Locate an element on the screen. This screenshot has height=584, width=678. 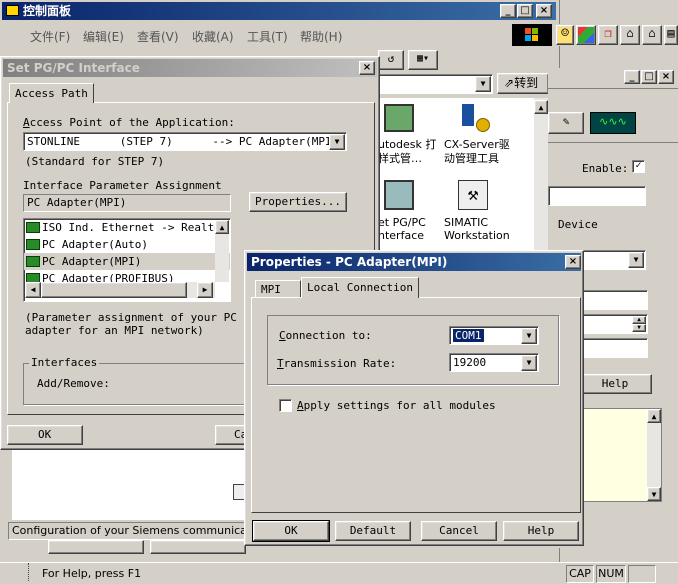
list-scroll-right-icon: ▶ is located at coordinates (205, 290).